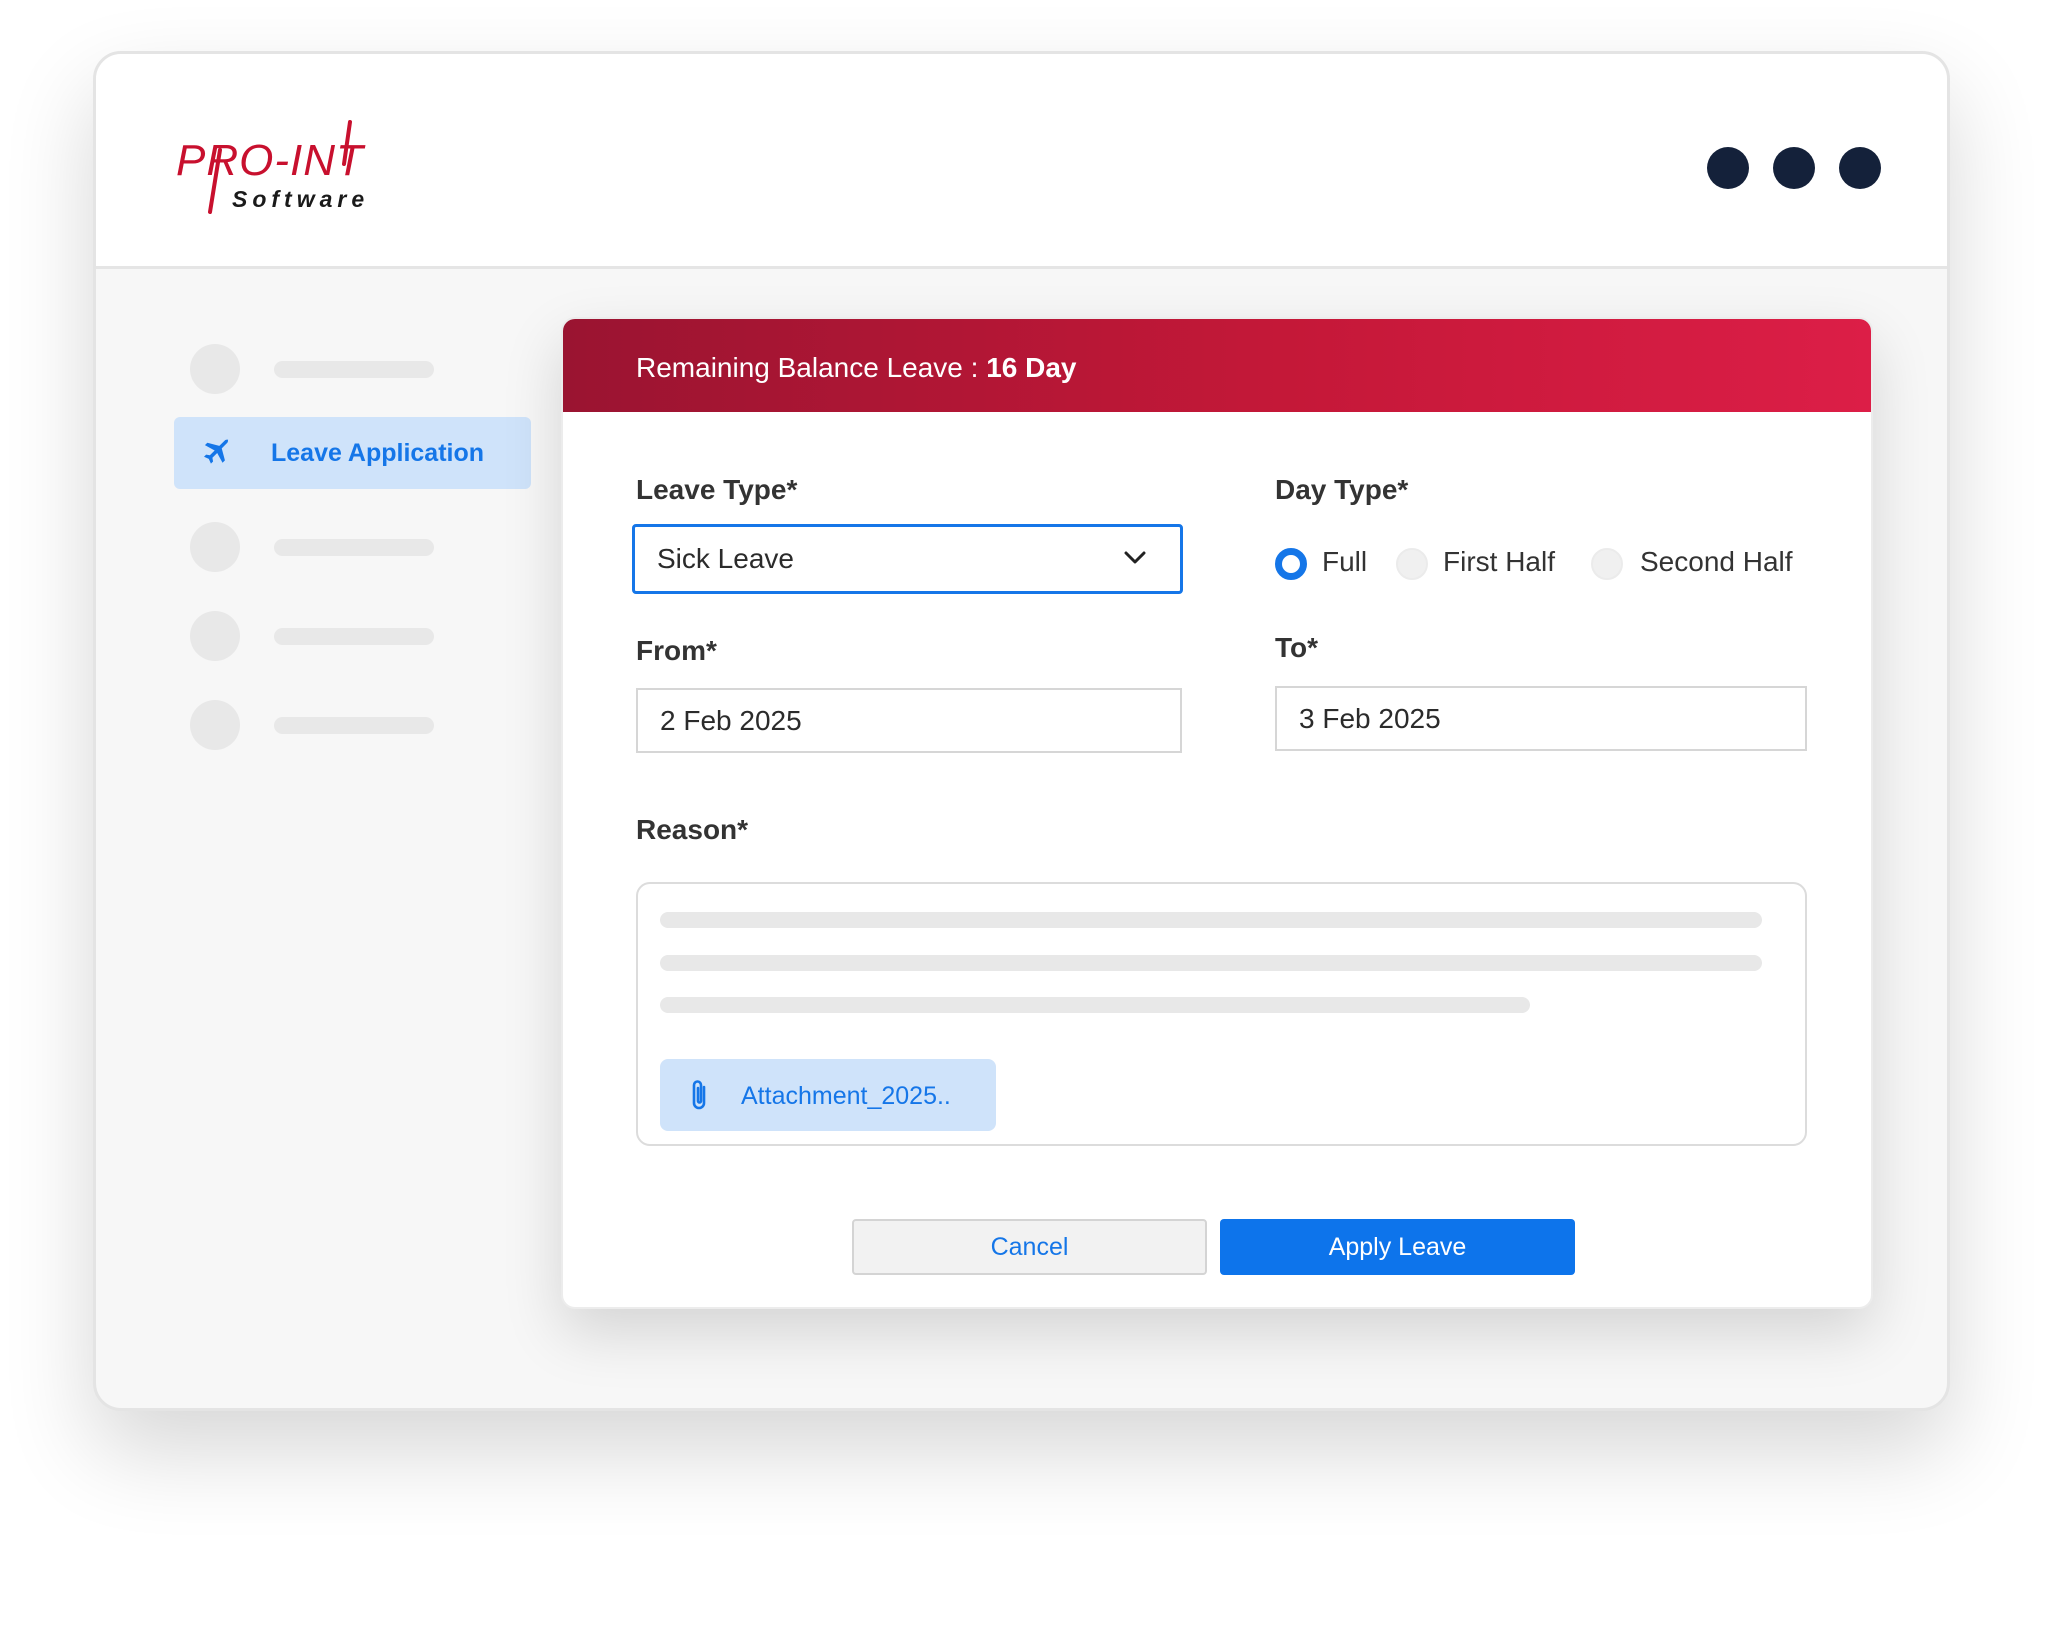 This screenshot has height=1642, width=2048. I want to click on radio-first-half, so click(1412, 564).